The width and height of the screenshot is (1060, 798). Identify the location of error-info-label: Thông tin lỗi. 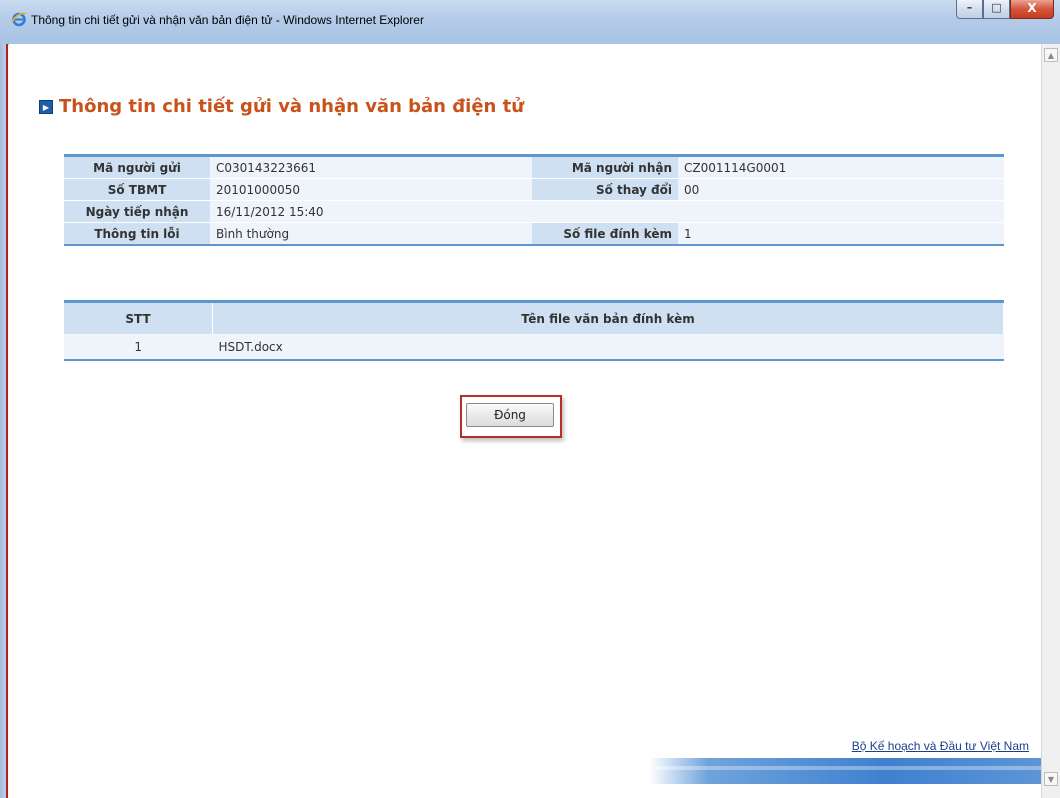
(137, 234).